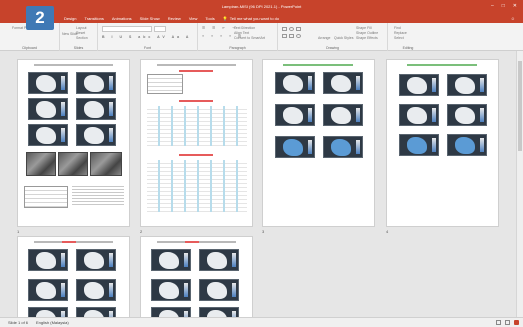 The image size is (523, 327). I want to click on slide-thumbnail-3: 3, so click(318, 146).